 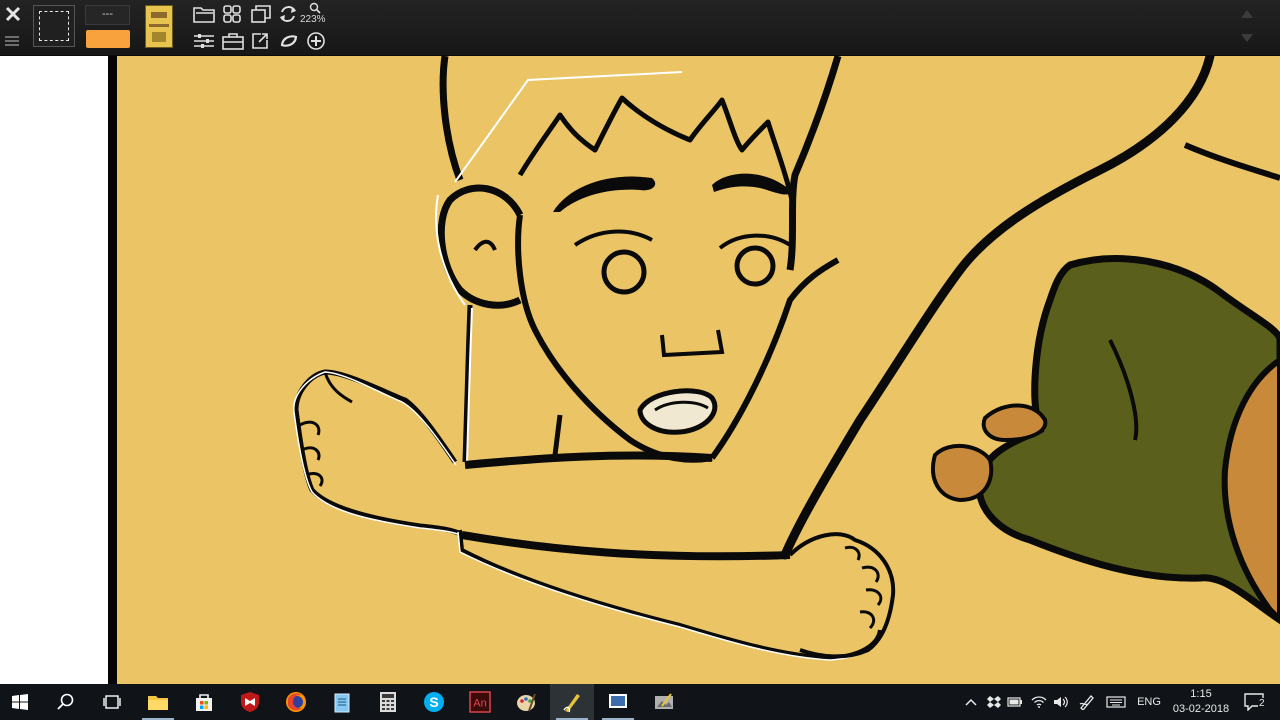 What do you see at coordinates (289, 41) in the screenshot?
I see `flip-icon` at bounding box center [289, 41].